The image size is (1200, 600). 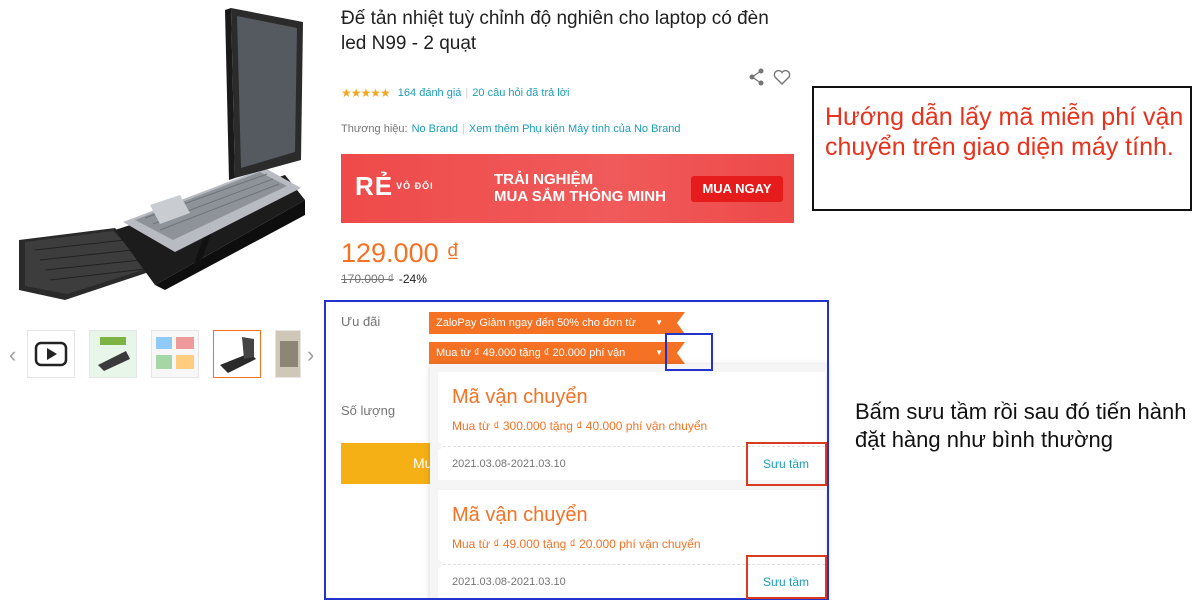 What do you see at coordinates (412, 279) in the screenshot?
I see `discount-badge: -24%` at bounding box center [412, 279].